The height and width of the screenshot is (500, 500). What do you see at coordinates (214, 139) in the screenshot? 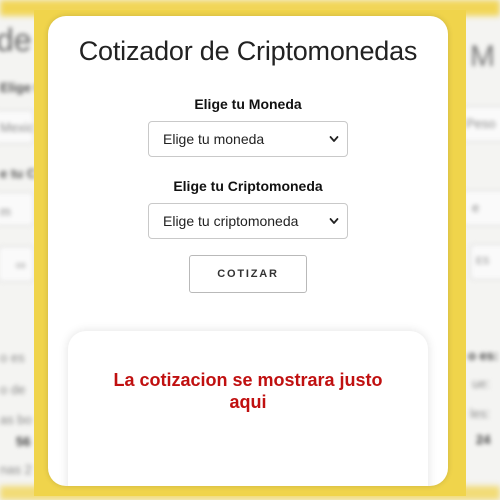
I see `currency-select-value: Elige tu moneda` at bounding box center [214, 139].